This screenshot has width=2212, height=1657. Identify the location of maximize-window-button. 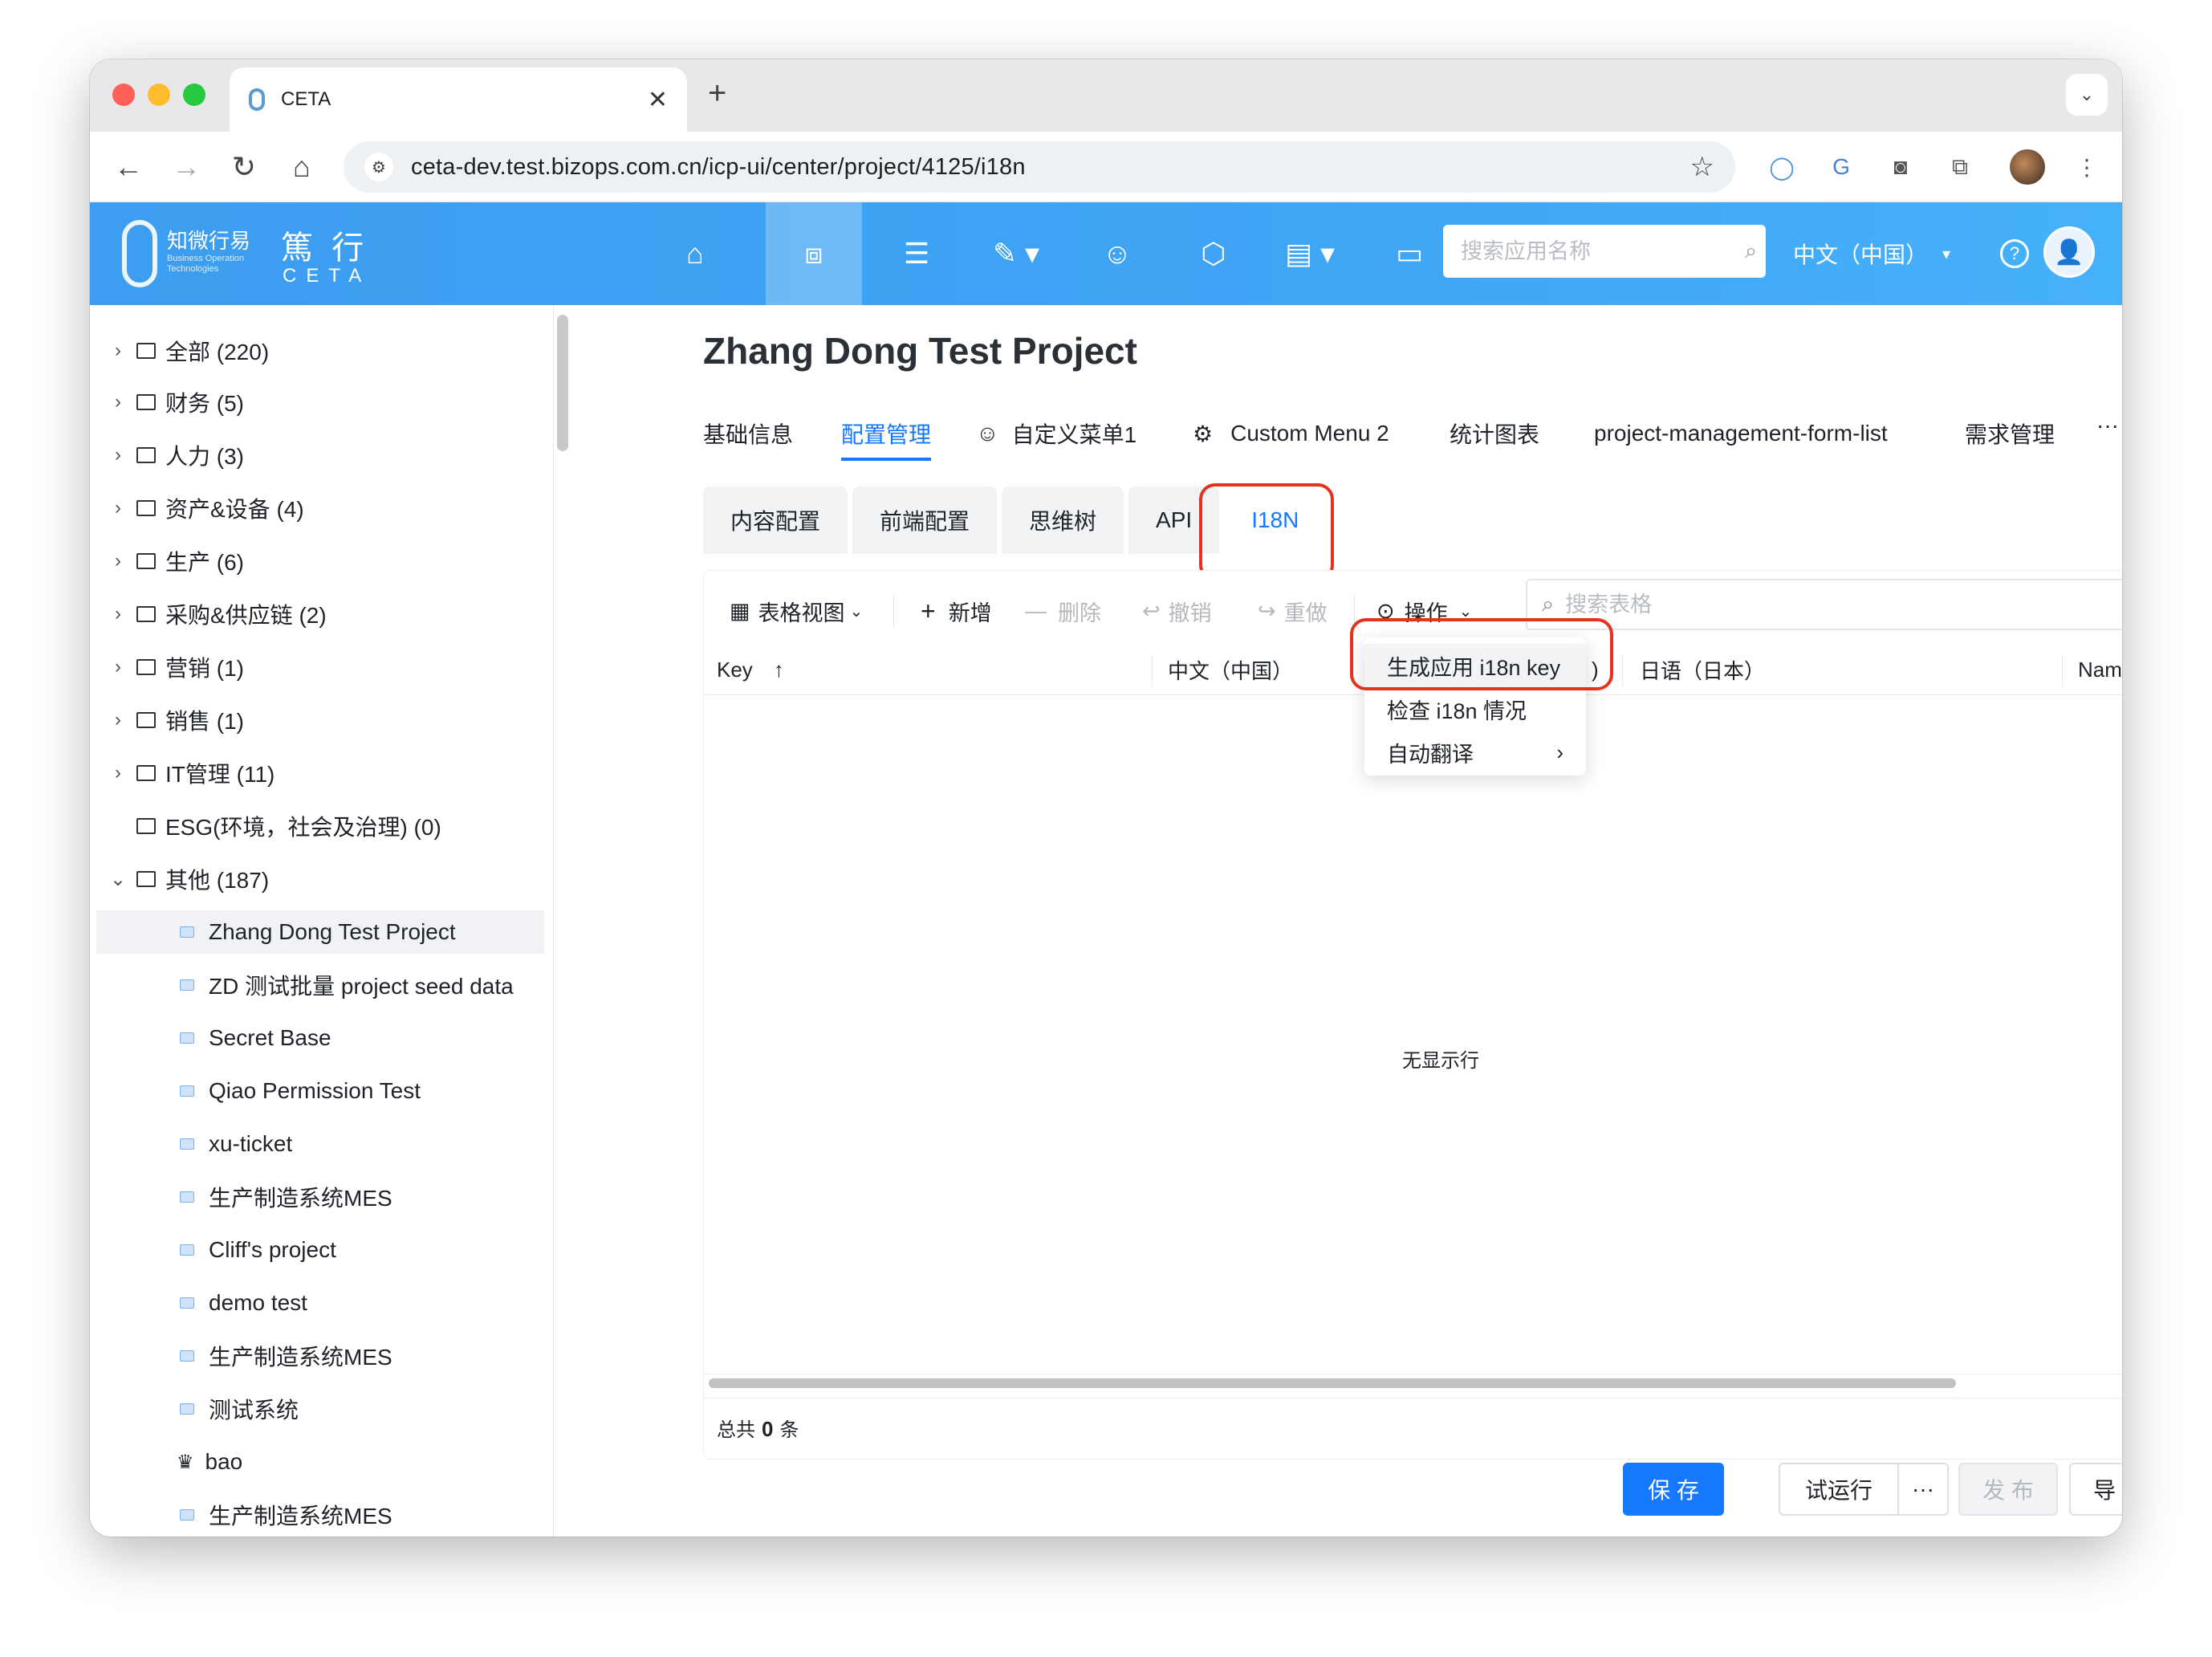
(194, 94).